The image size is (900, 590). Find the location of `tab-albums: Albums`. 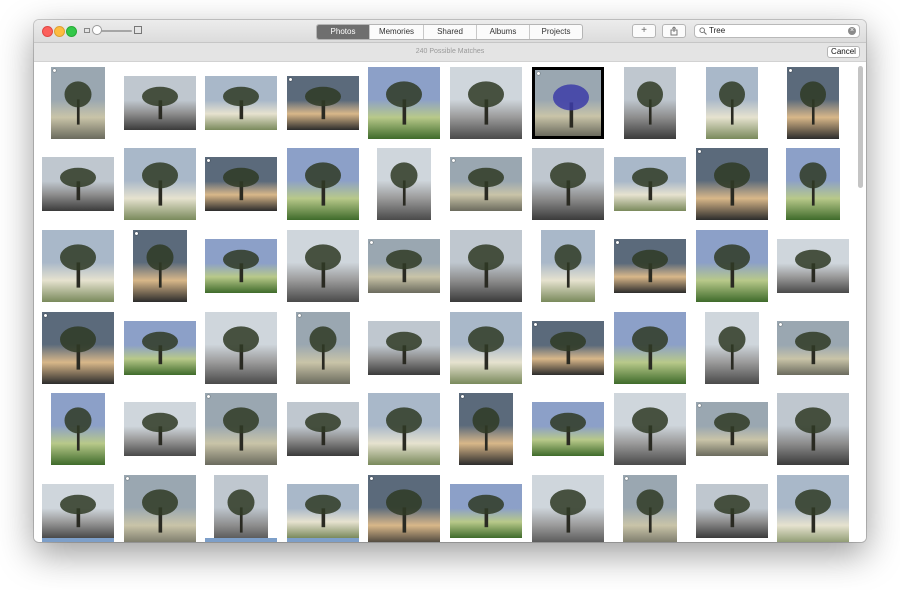

tab-albums: Albums is located at coordinates (502, 32).